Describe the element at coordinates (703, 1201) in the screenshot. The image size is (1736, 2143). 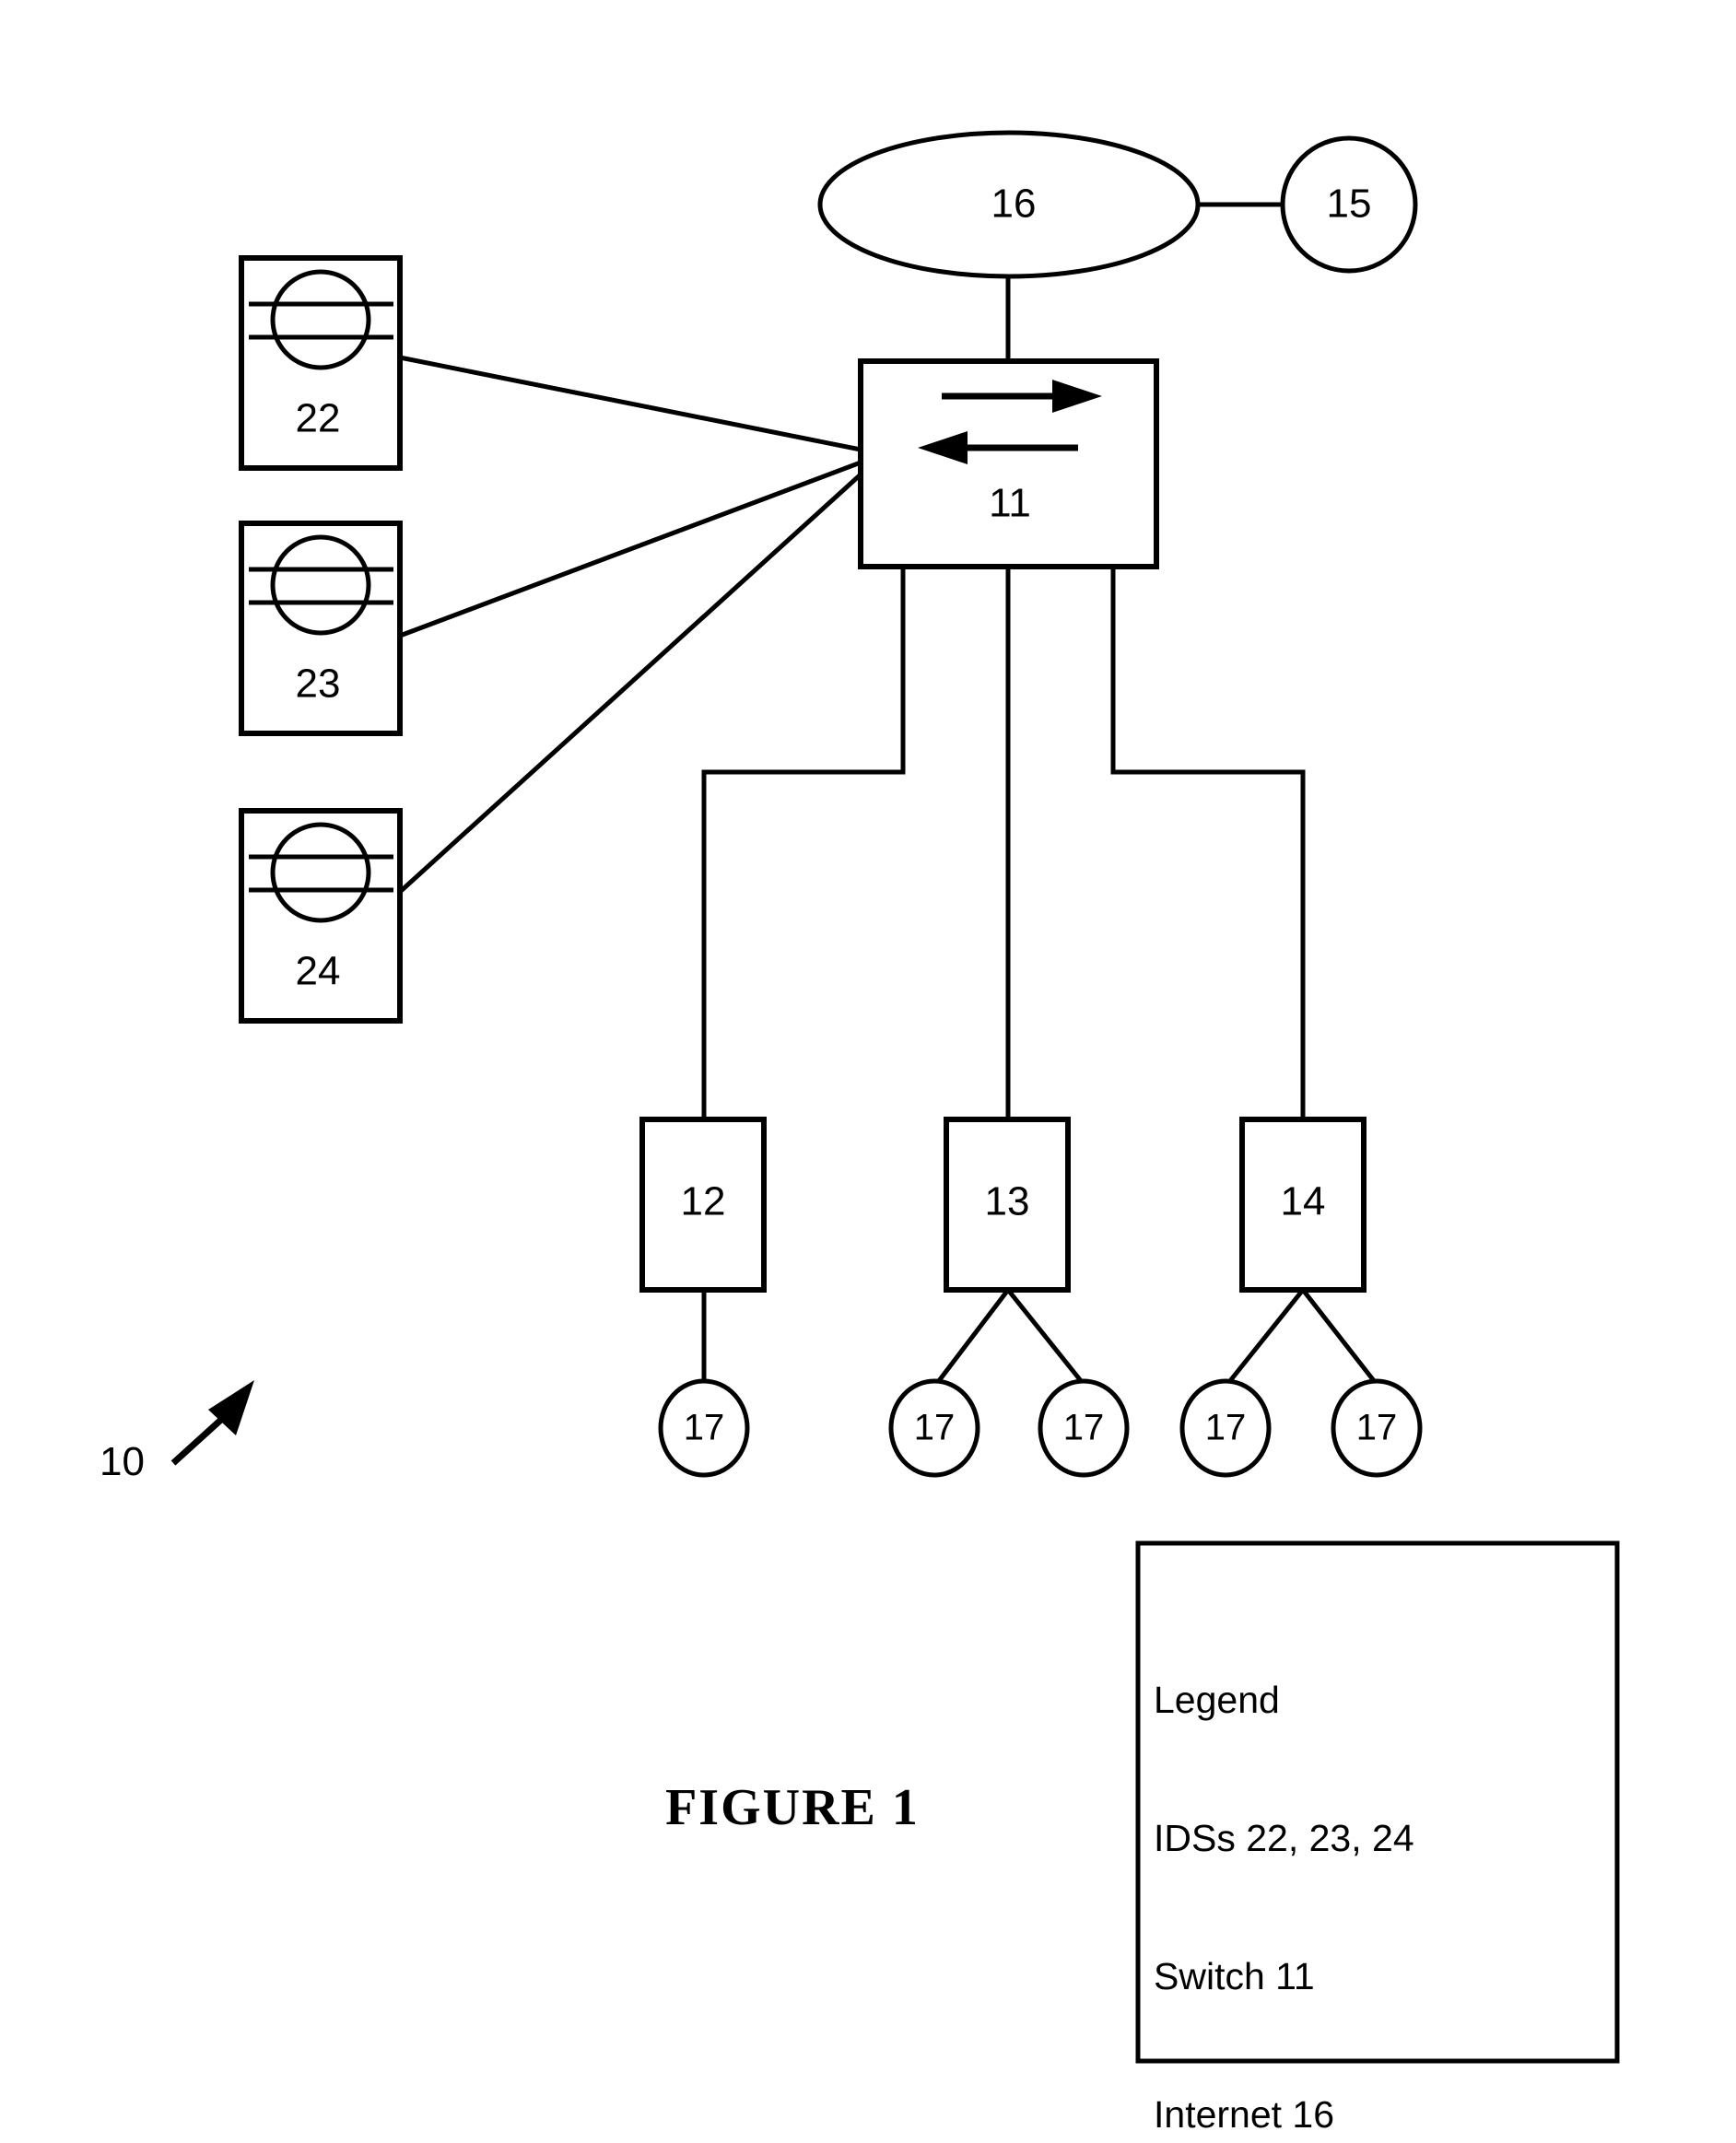
I see `subnet12-ref-label: 12` at that location.